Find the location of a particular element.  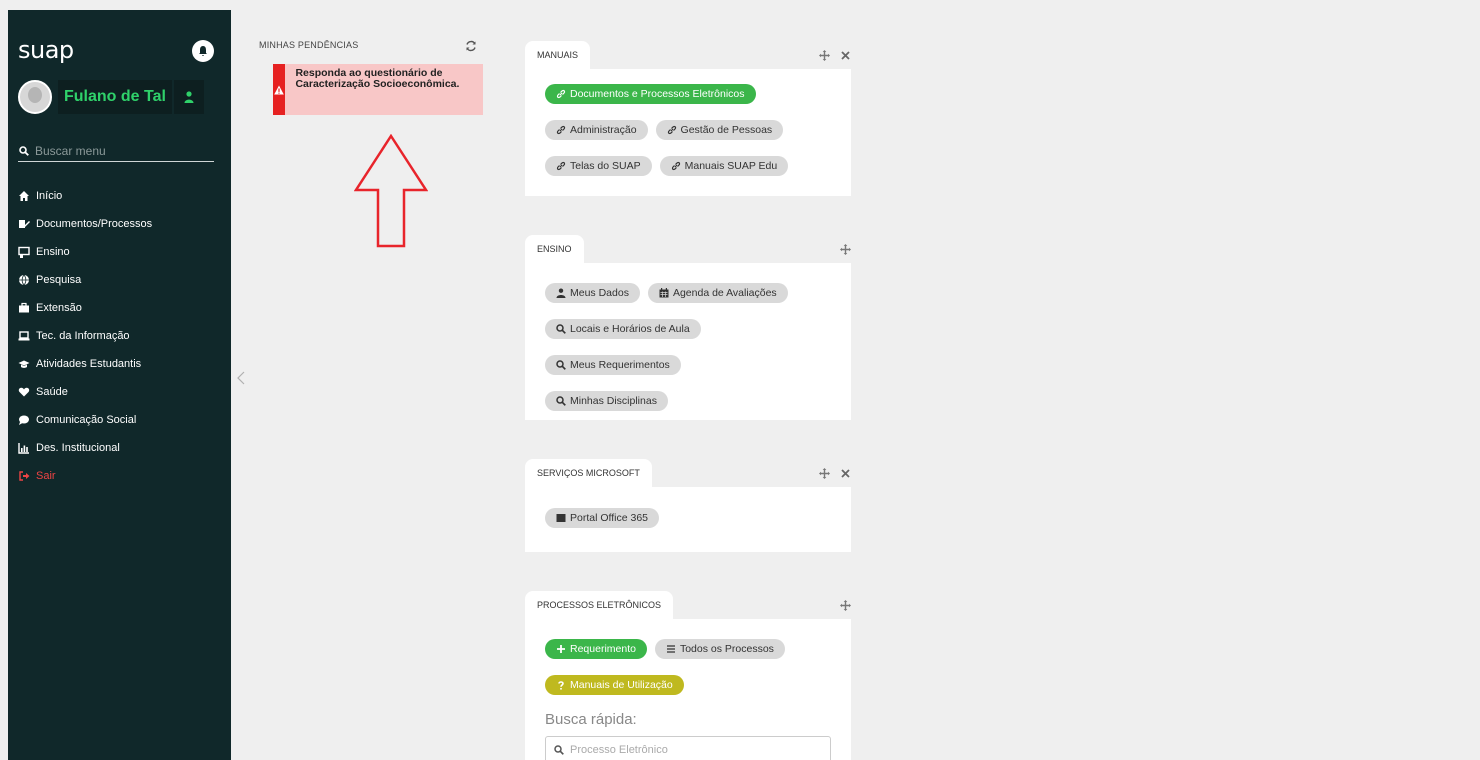

manuais-utilizacao-button: Manuais de Utilização is located at coordinates (614, 685).